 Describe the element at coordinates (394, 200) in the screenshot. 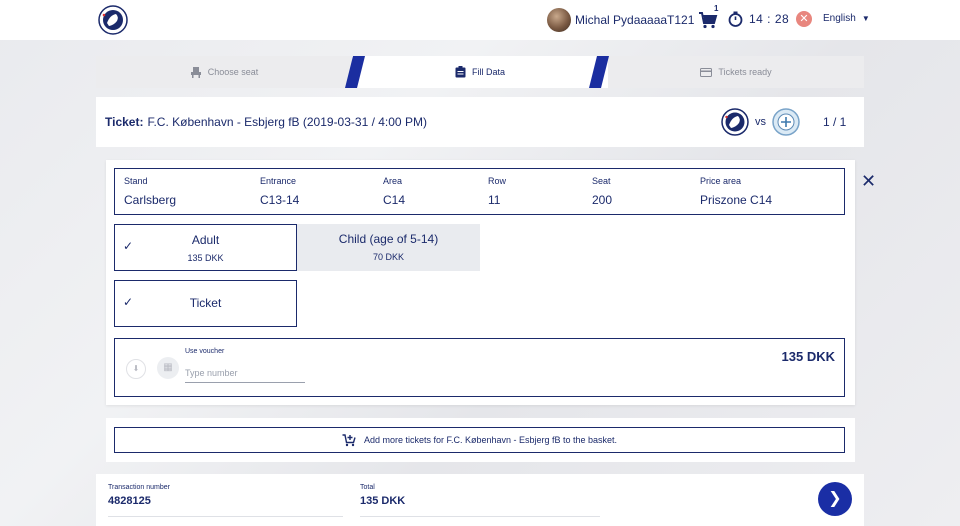

I see `area-value: C14` at that location.